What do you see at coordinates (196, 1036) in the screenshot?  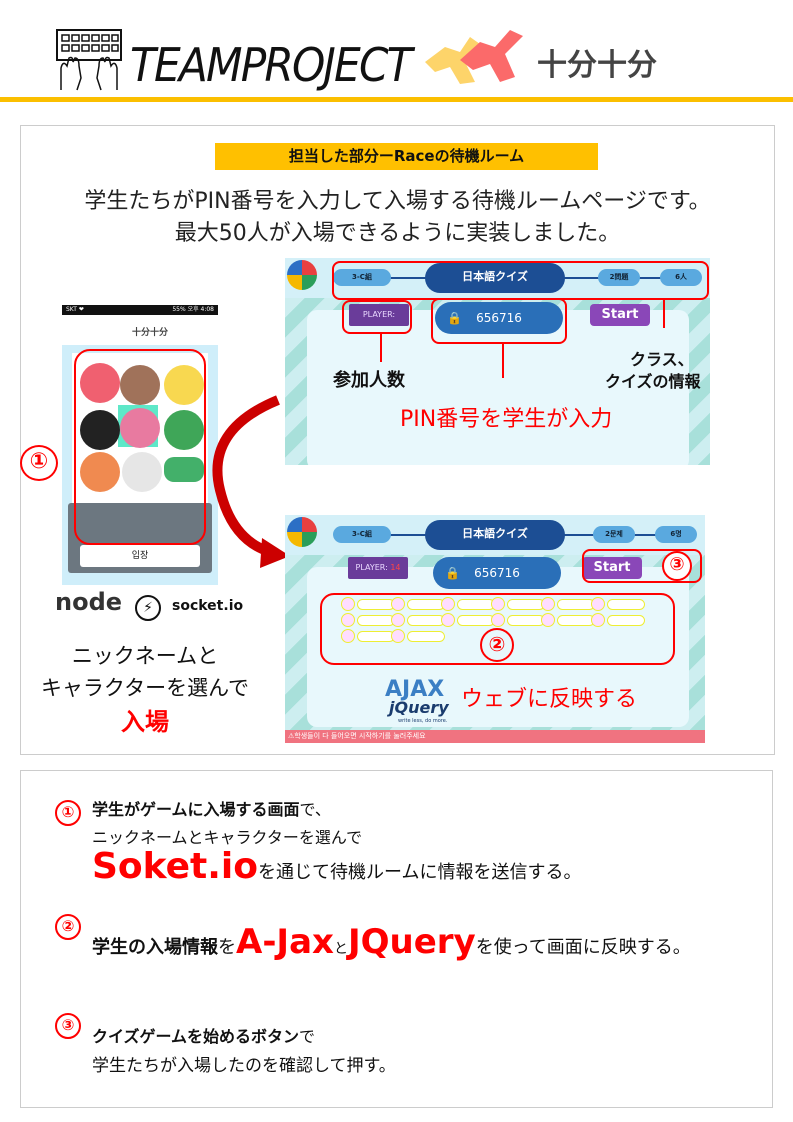 I see `point-3-bold: クイズゲームを始めるボタン` at bounding box center [196, 1036].